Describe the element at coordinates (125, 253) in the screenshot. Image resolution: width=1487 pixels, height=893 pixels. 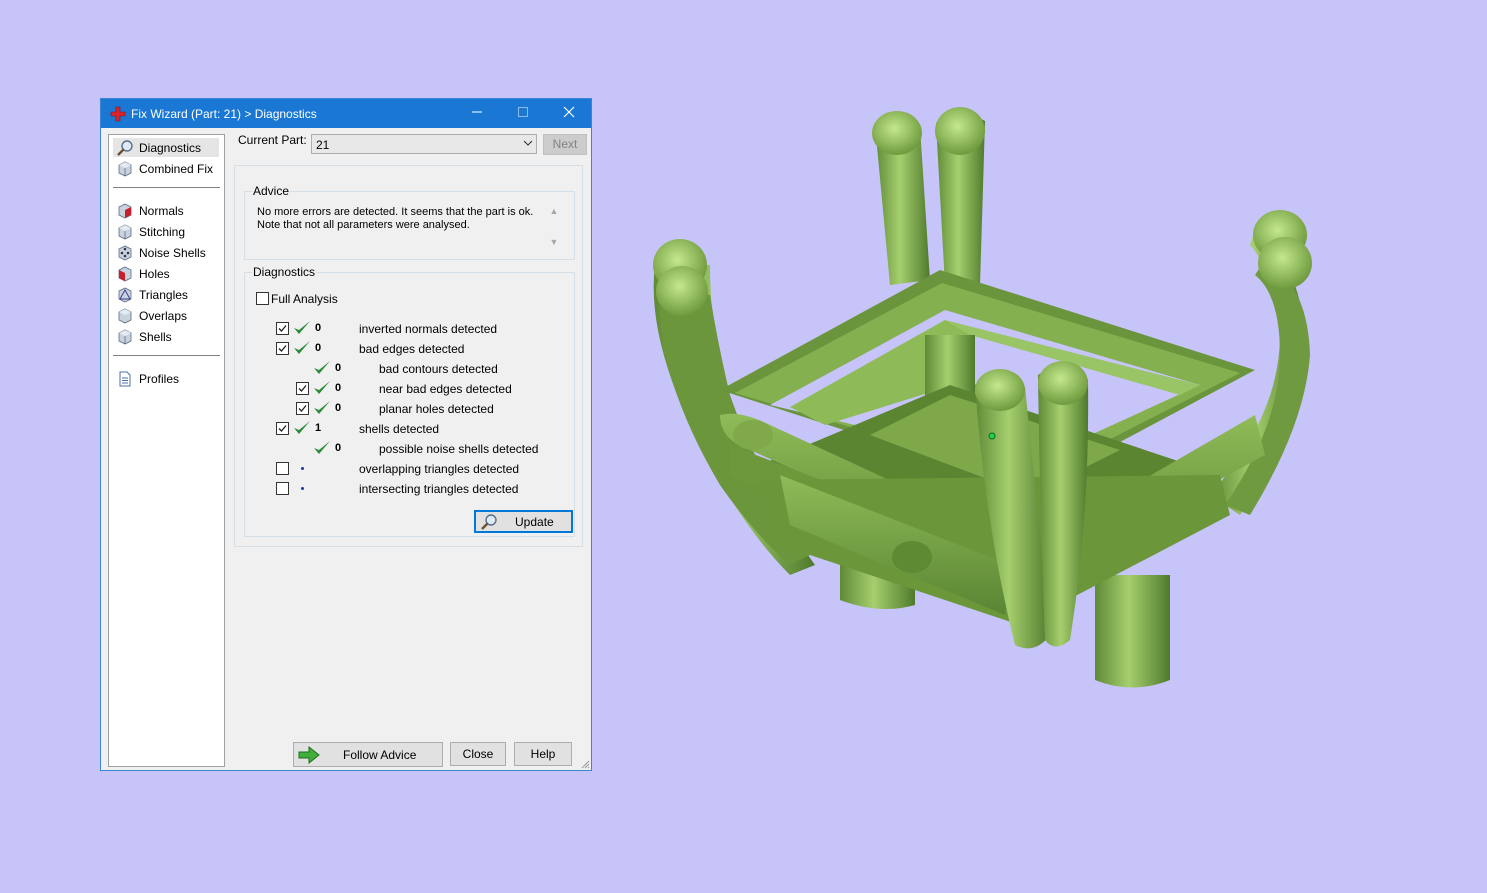
I see `cube-dots-icon` at that location.